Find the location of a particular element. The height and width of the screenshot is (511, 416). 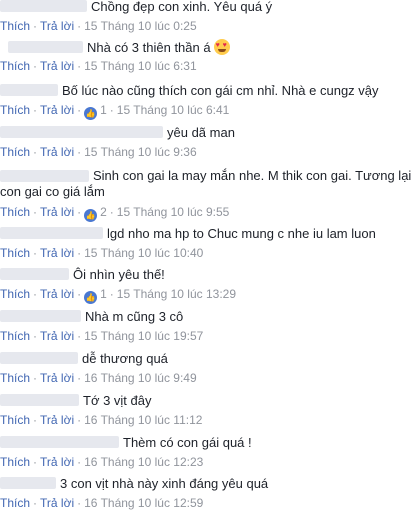

comment-body: dễ thương quá is located at coordinates (208, 359).